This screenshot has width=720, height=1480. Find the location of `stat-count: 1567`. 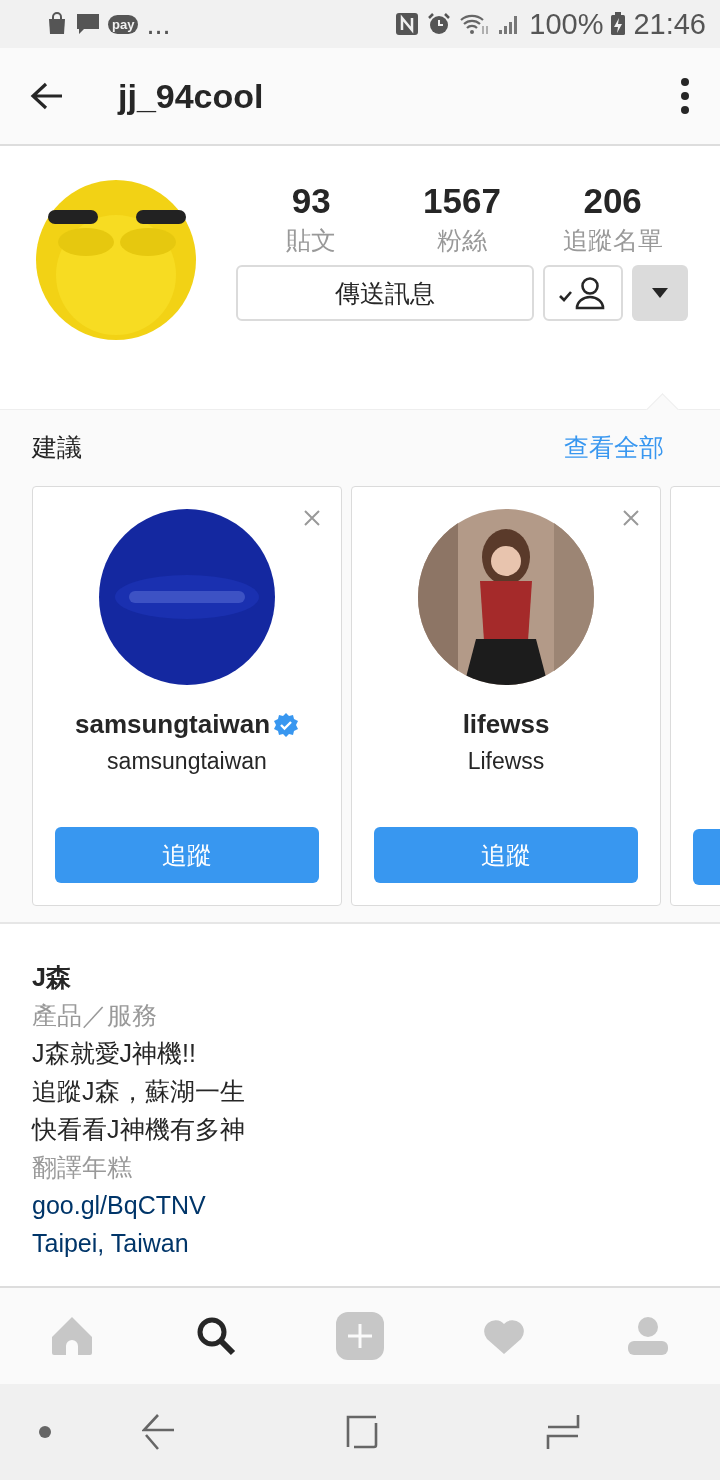

stat-count: 1567 is located at coordinates (462, 201).